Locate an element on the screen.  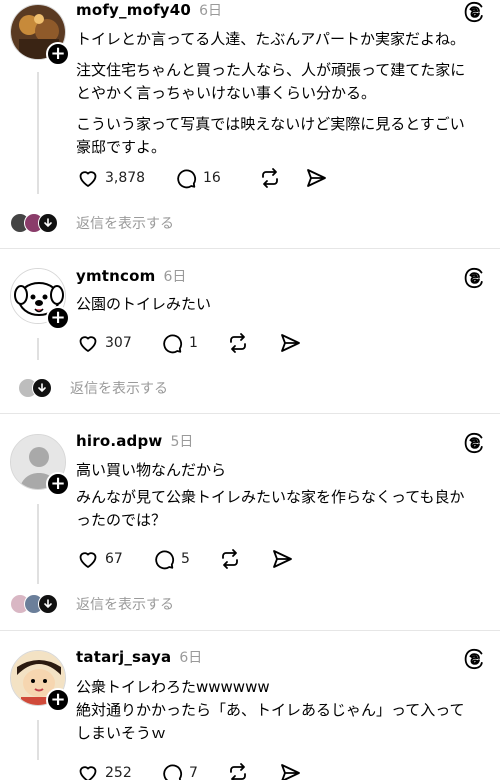
avatar-hiro: + is located at coordinates (40, 465).